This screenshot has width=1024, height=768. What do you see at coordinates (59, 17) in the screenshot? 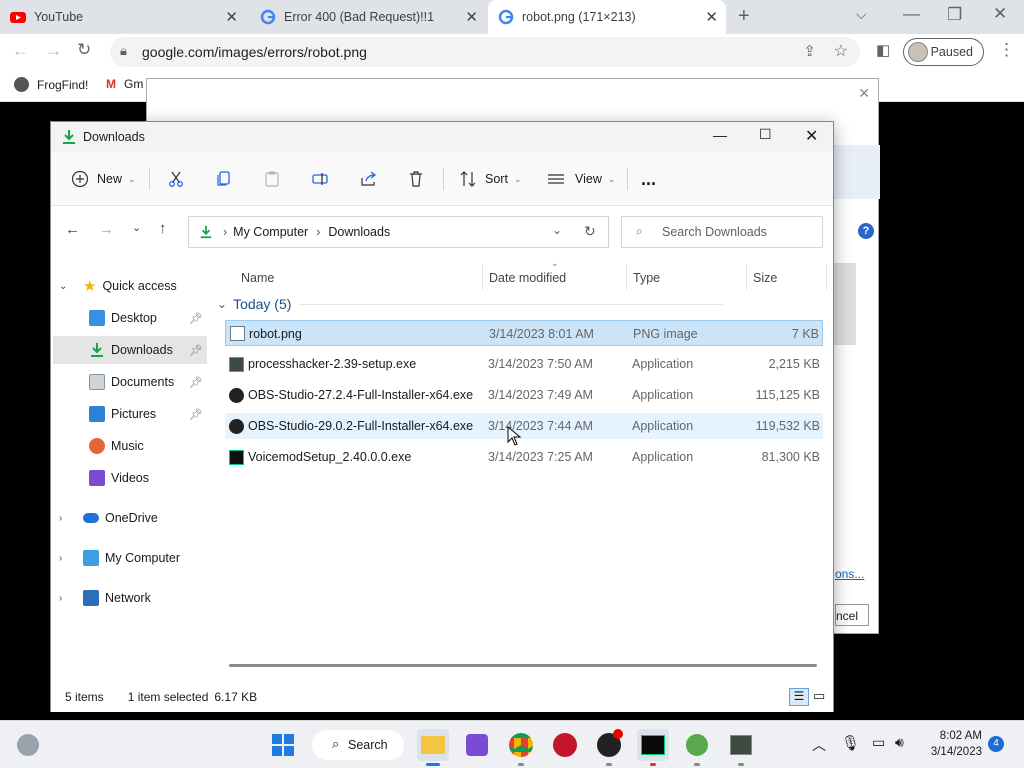
I see `tab-title: YouTube` at bounding box center [59, 17].